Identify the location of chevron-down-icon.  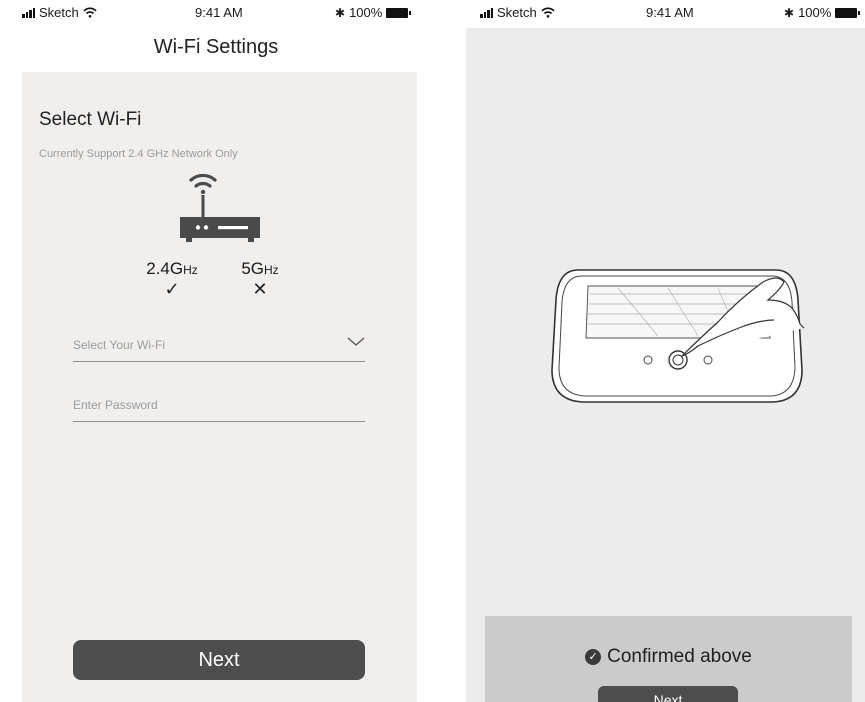
(356, 342).